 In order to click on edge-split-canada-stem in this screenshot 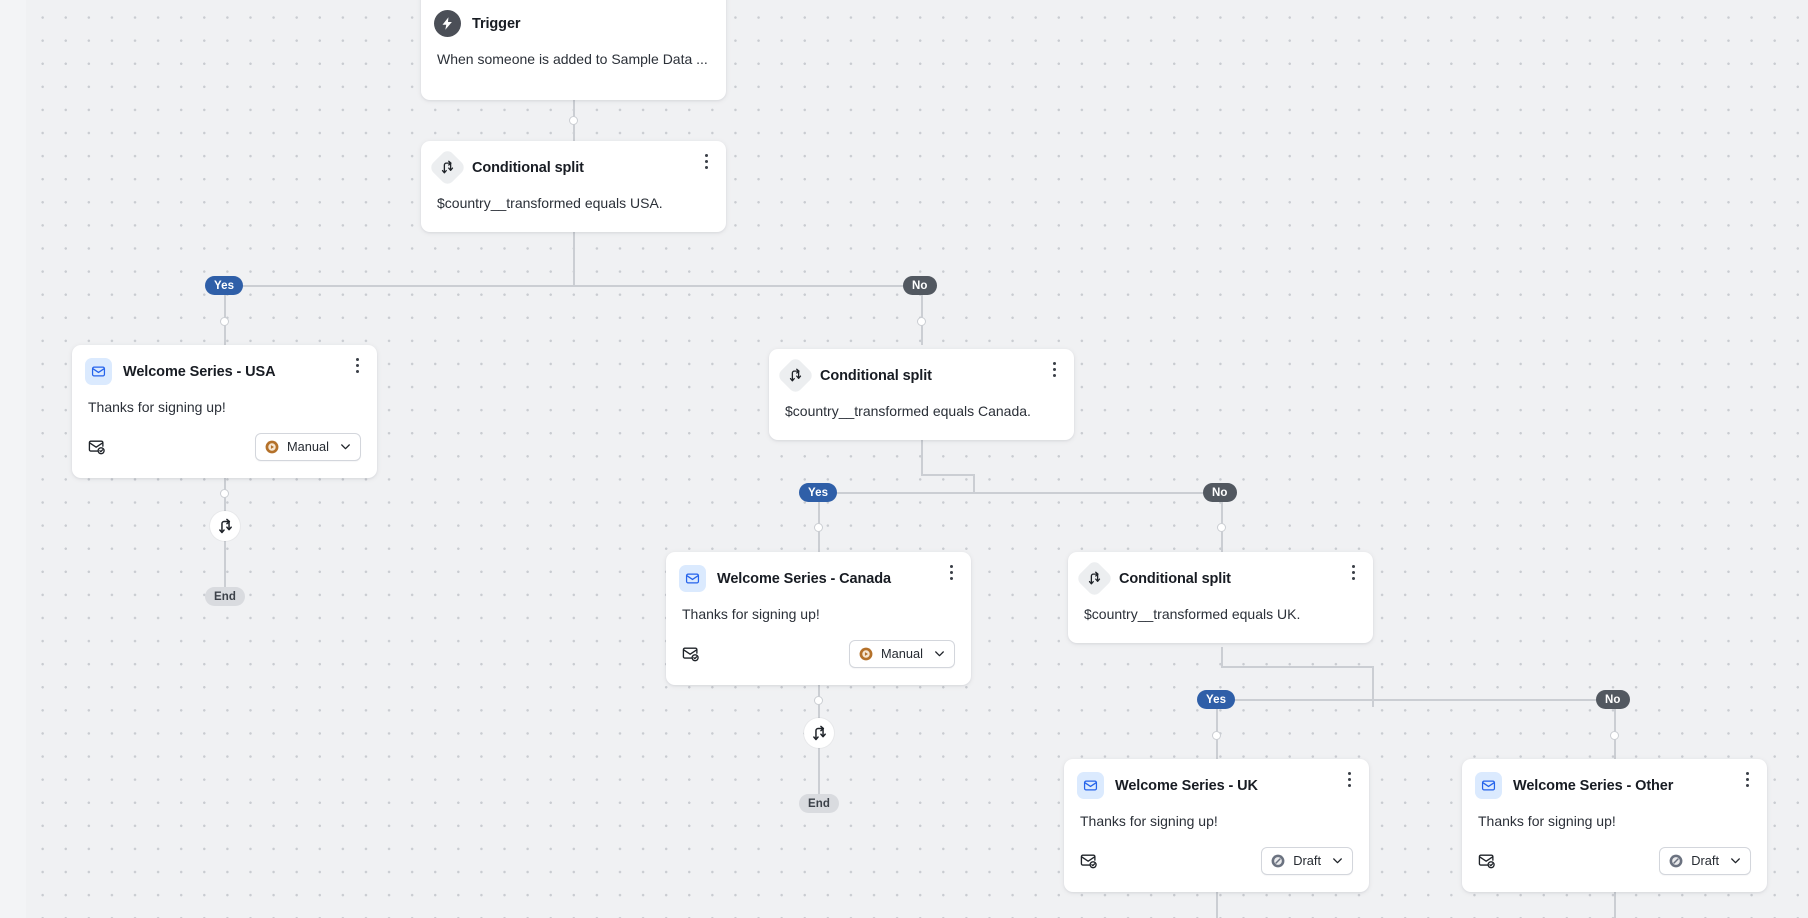, I will do `click(922, 457)`.